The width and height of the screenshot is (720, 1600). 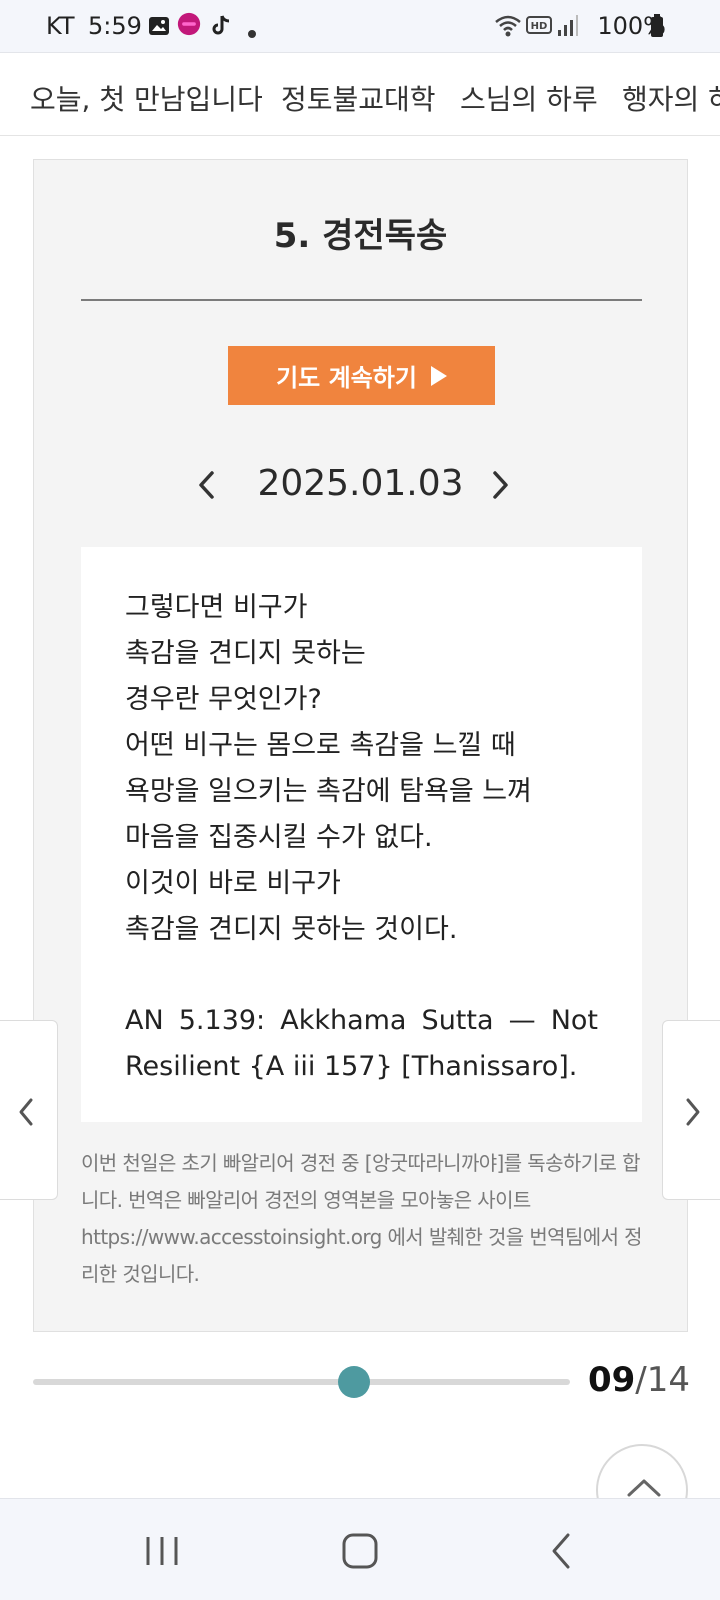 I want to click on prev-page-button, so click(x=29, y=1110).